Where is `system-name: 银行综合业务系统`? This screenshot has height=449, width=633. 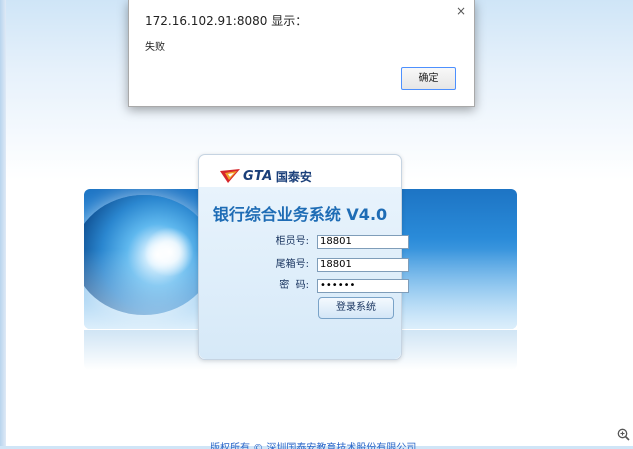 system-name: 银行综合业务系统 is located at coordinates (276, 214).